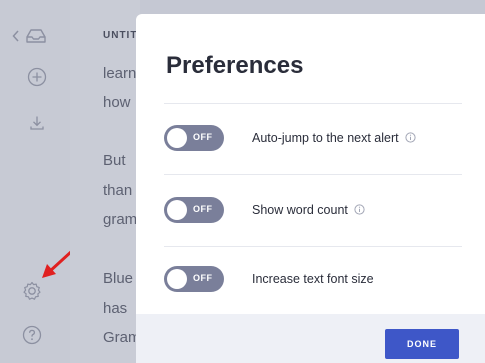 The image size is (485, 363). Describe the element at coordinates (118, 190) in the screenshot. I see `document-line: than` at that location.